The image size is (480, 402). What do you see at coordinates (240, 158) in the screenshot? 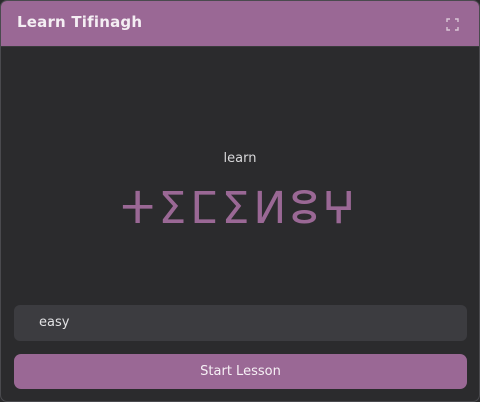
I see `prompt-word: learn` at bounding box center [240, 158].